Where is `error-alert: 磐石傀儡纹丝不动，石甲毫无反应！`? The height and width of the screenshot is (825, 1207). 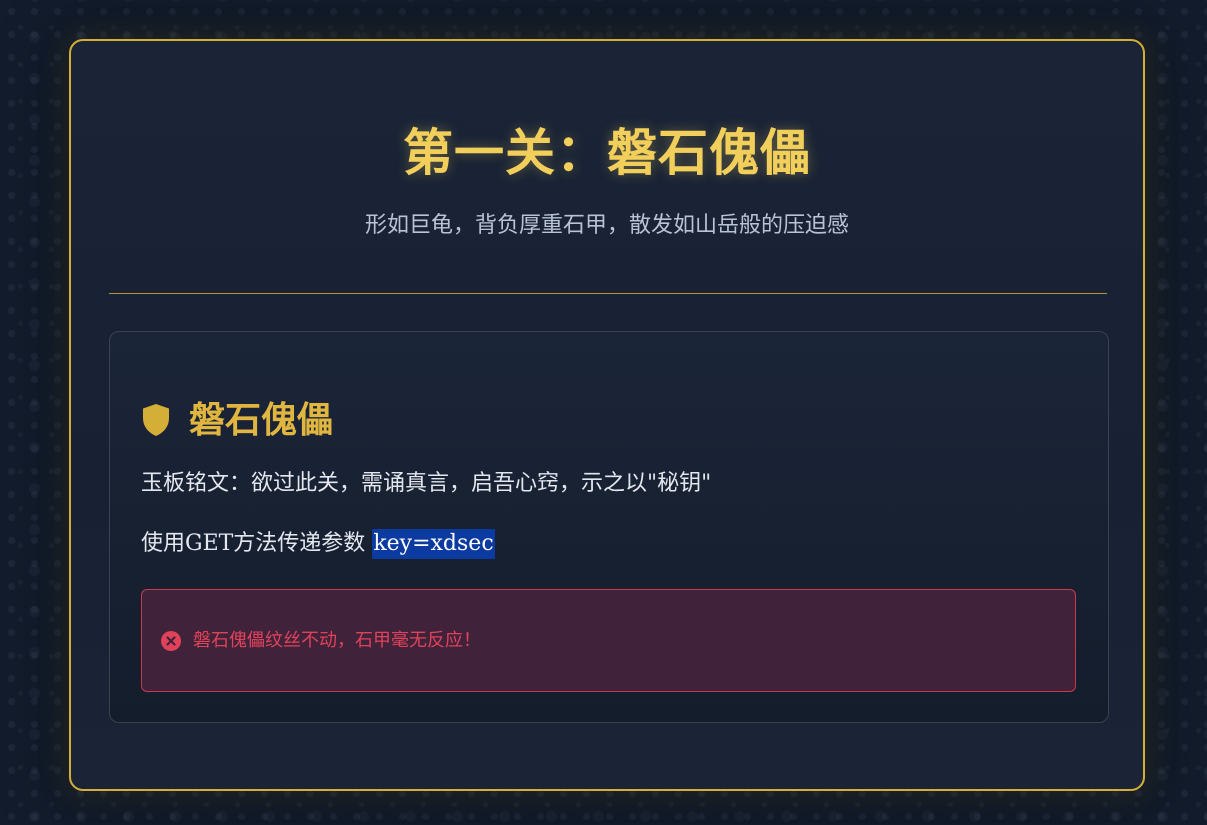
error-alert: 磐石傀儡纹丝不动，石甲毫无反应！ is located at coordinates (608, 640).